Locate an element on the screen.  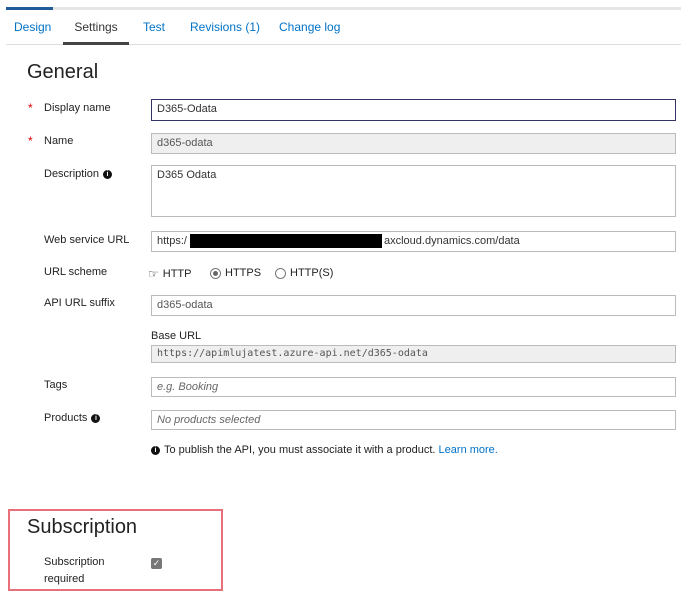
tab-settings: Settings is located at coordinates (96, 31).